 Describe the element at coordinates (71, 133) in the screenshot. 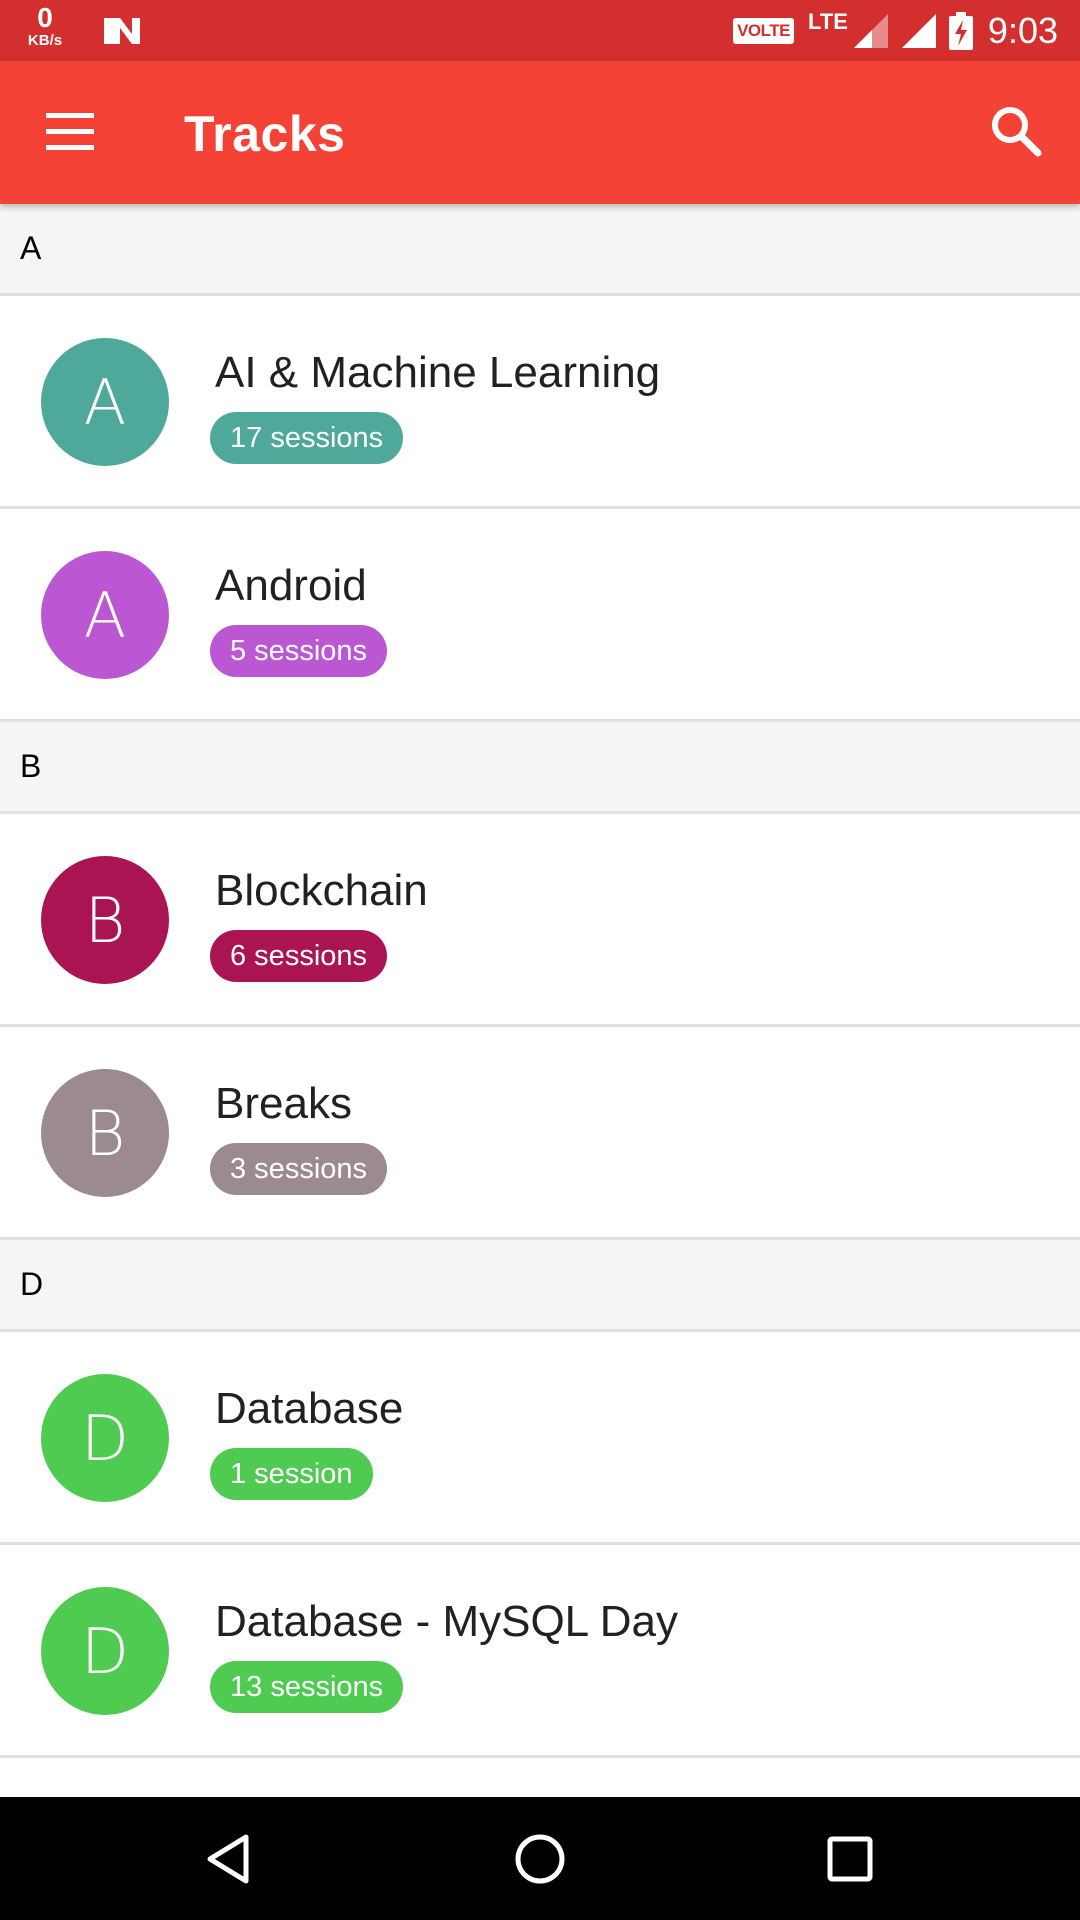

I see `hamburger-menu-icon` at that location.